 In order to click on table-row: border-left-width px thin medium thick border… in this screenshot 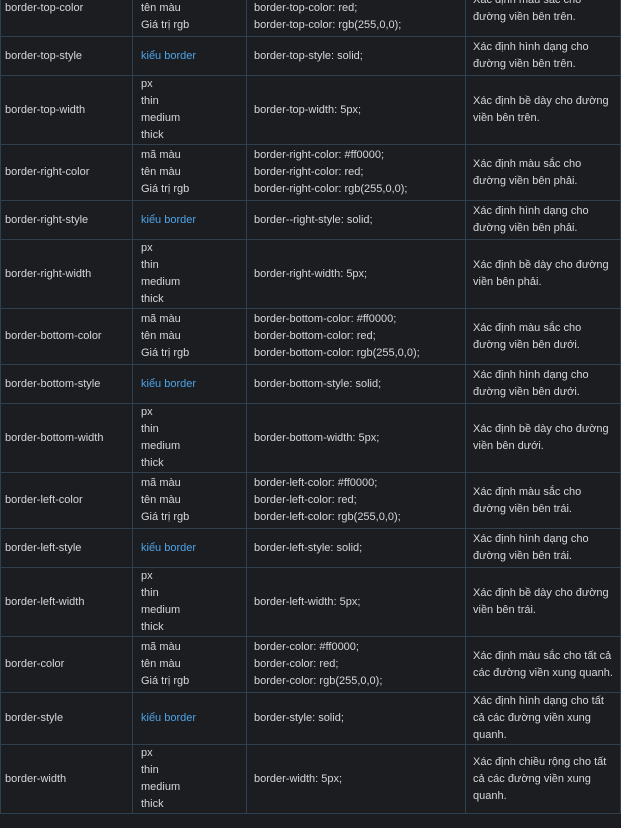, I will do `click(310, 602)`.